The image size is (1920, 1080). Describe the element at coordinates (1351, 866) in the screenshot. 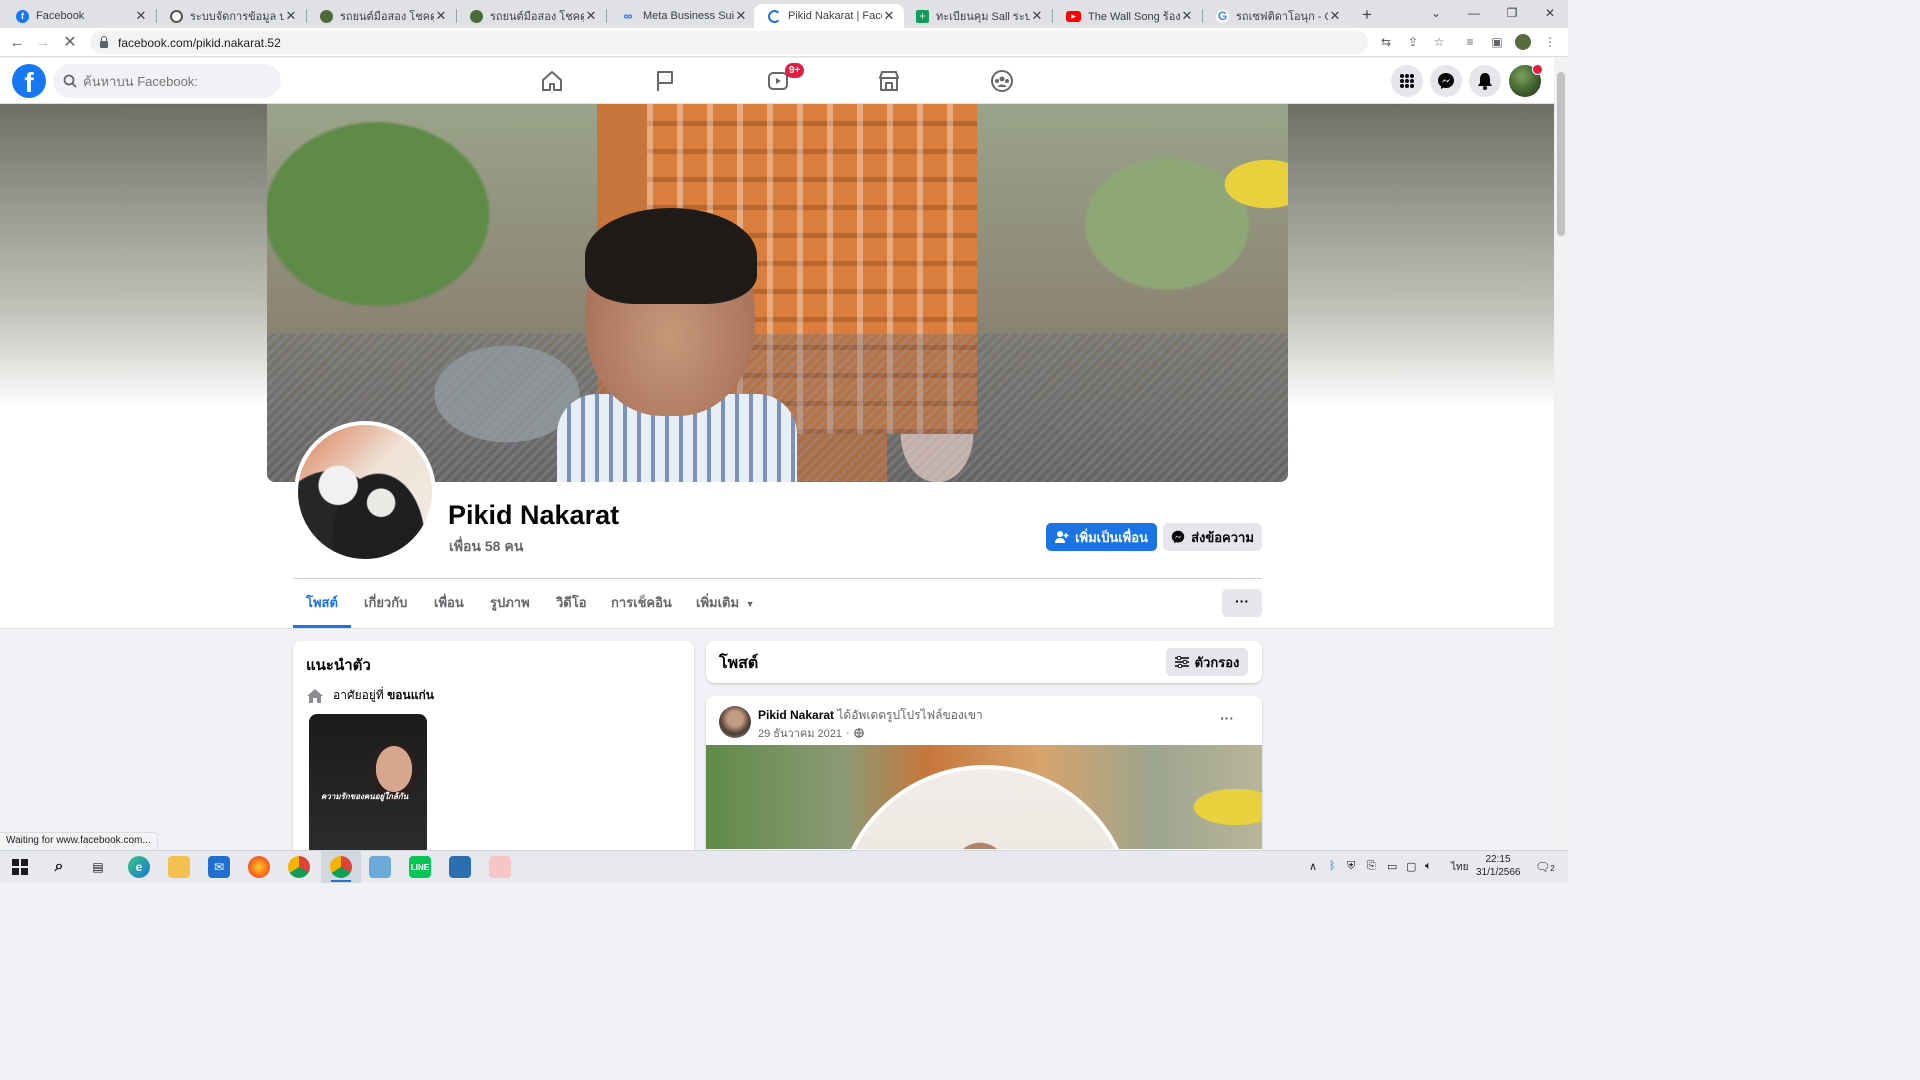

I see `security-shield-icon: ⛨` at that location.